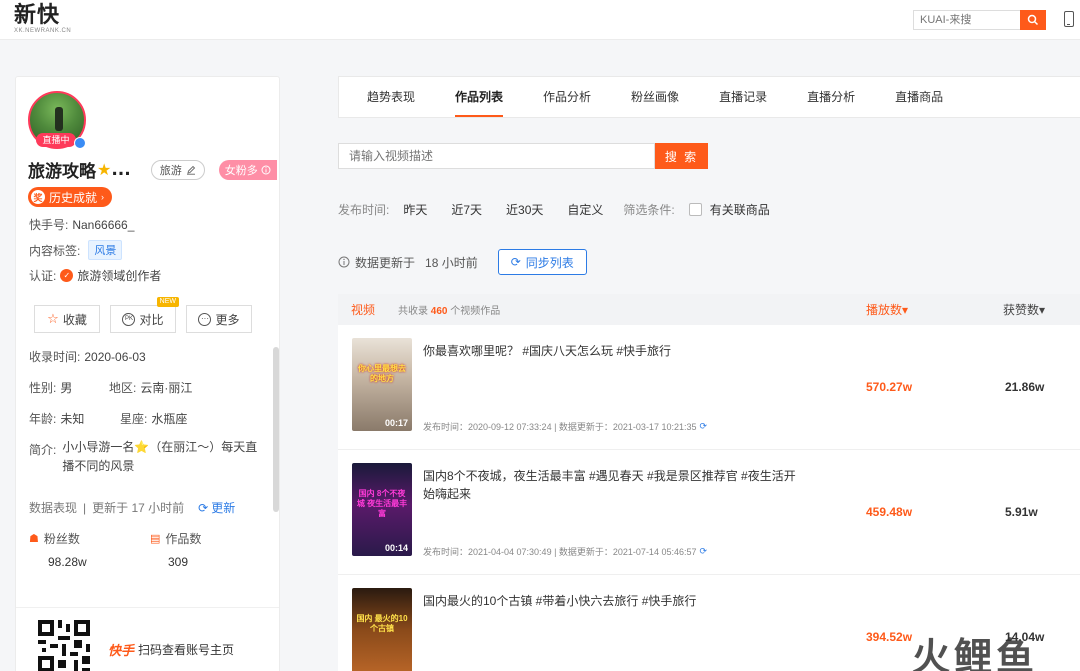  I want to click on name-row: 旅游攻略 ★ ... 旅游 女粉多, so click(153, 169).